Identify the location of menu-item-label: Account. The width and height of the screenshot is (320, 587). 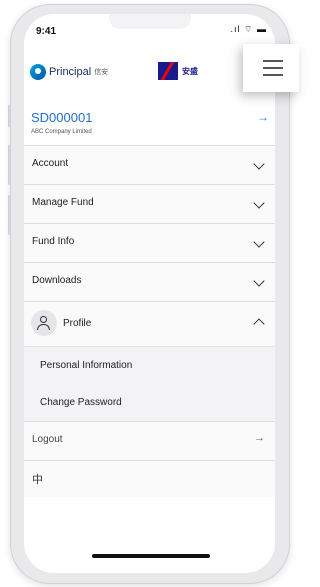
(50, 163).